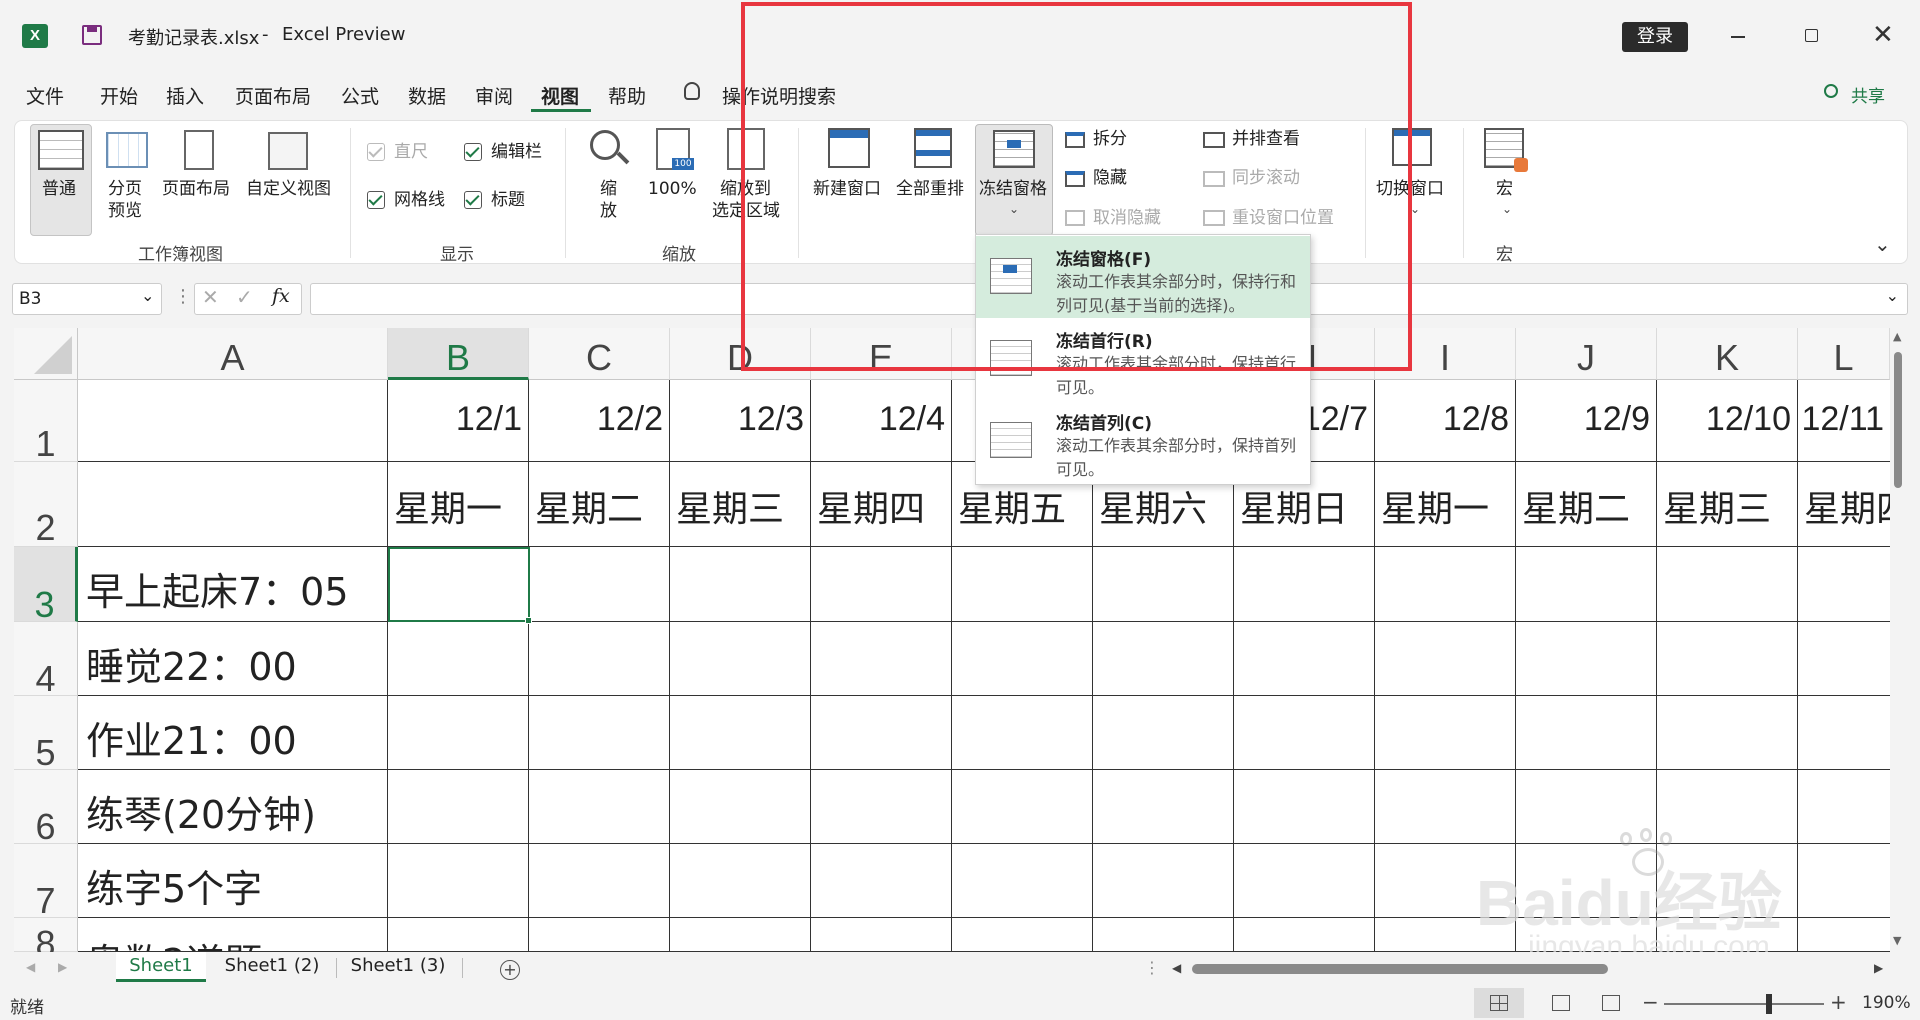 This screenshot has height=1020, width=1920. What do you see at coordinates (272, 967) in the screenshot?
I see `sheet-tab: Sheet1 (2)` at bounding box center [272, 967].